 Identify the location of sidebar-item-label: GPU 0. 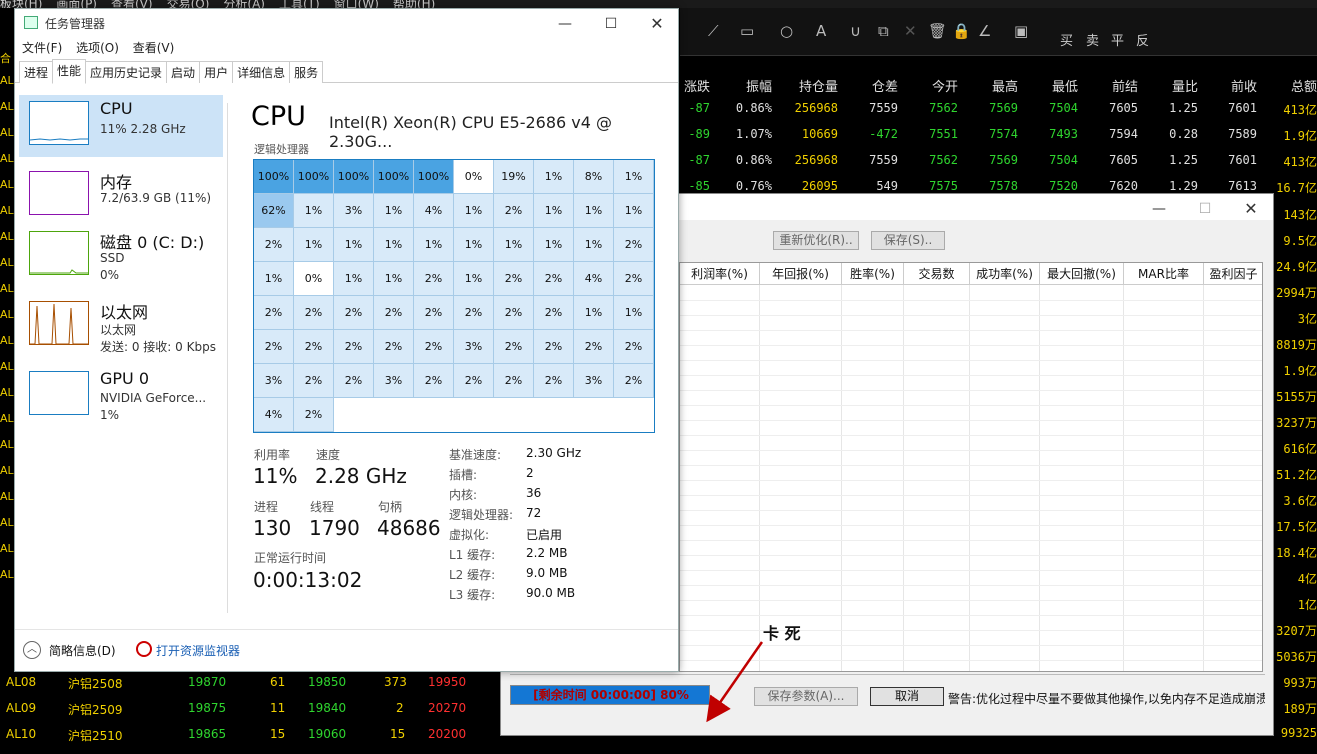
(125, 378).